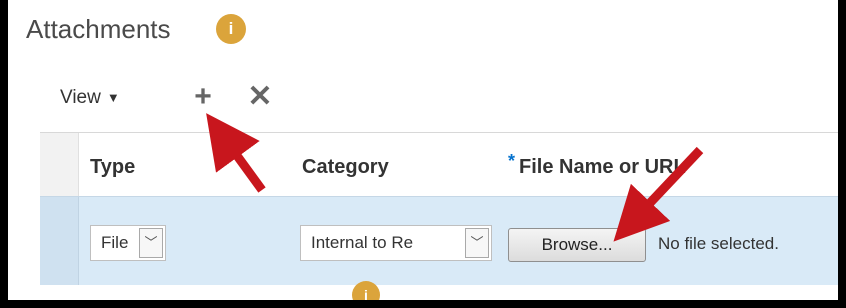 The height and width of the screenshot is (308, 846). I want to click on category-select-value: Internal to Re, so click(362, 242).